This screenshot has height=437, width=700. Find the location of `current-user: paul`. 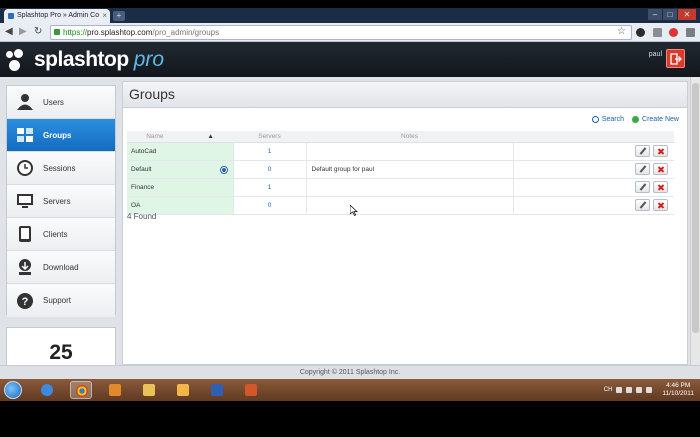

current-user: paul is located at coordinates (655, 54).